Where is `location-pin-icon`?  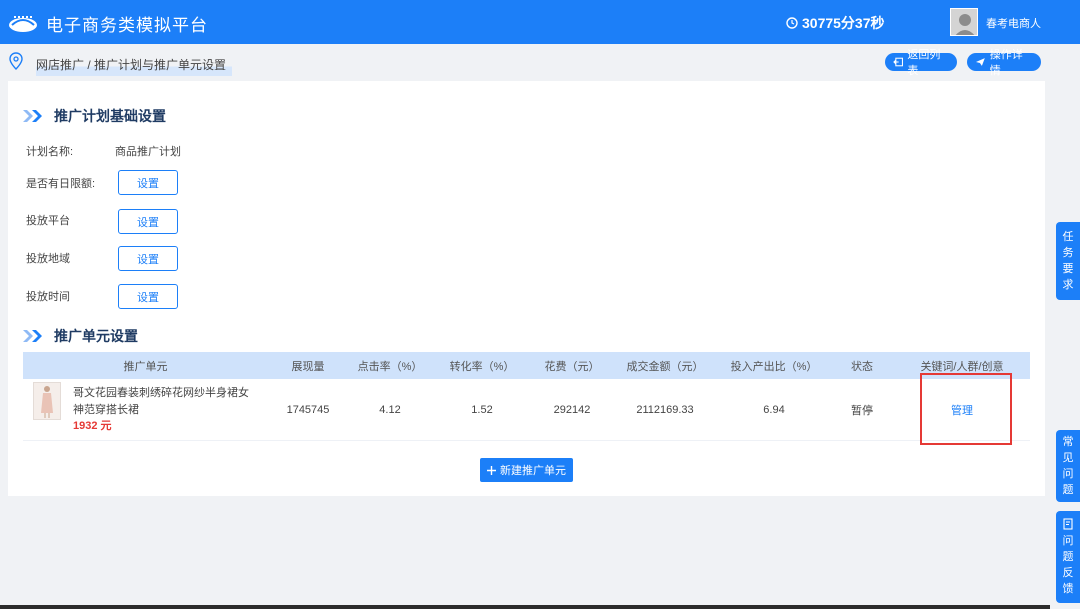 location-pin-icon is located at coordinates (16, 61).